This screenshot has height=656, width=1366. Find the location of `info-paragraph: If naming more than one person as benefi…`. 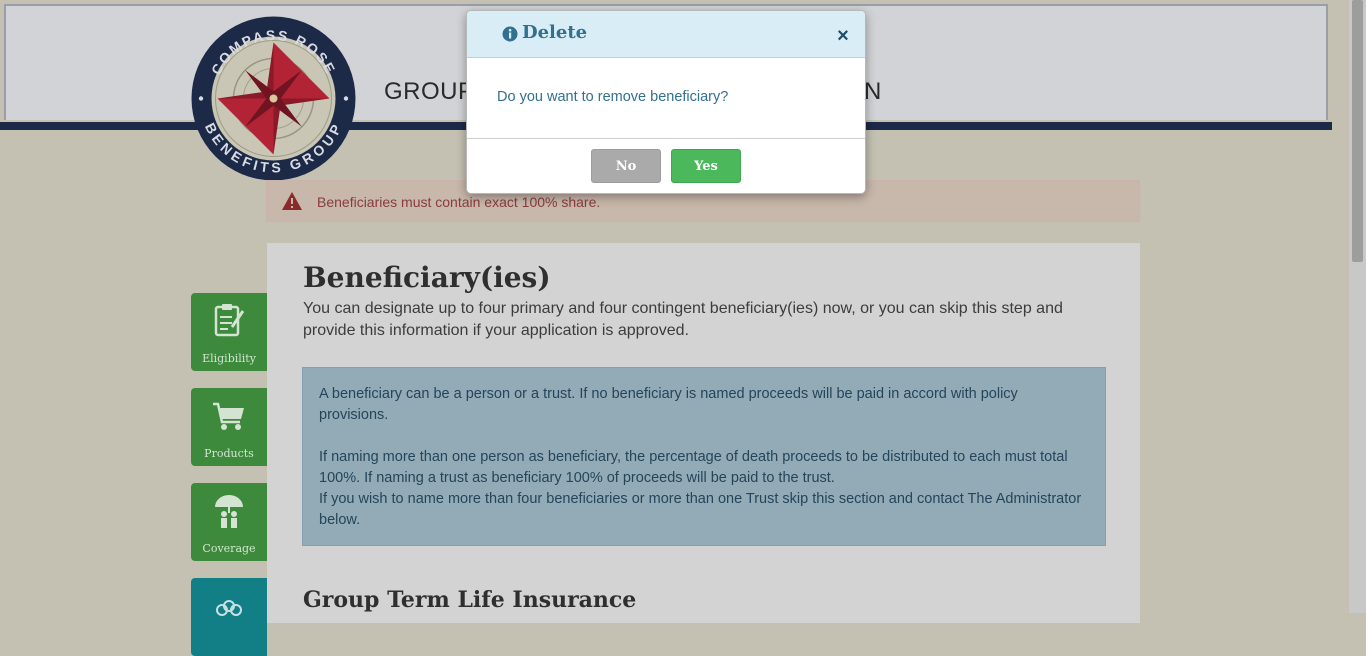

info-paragraph: If naming more than one person as benefi… is located at coordinates (693, 467).